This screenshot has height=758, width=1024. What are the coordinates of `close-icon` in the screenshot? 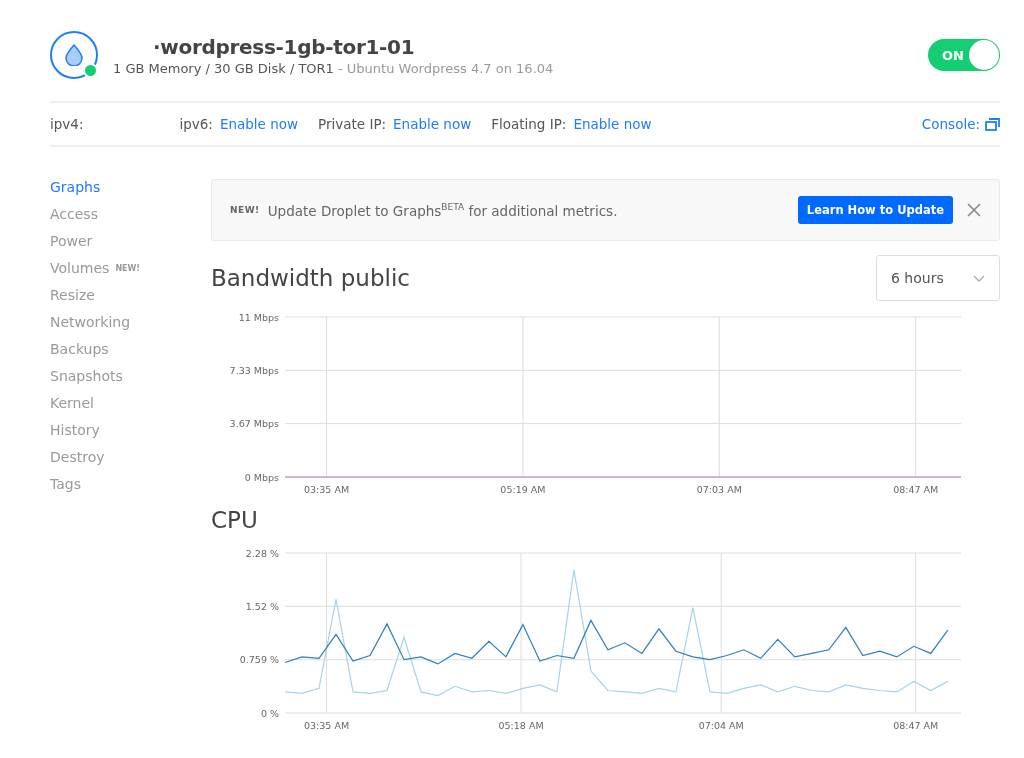 It's located at (974, 210).